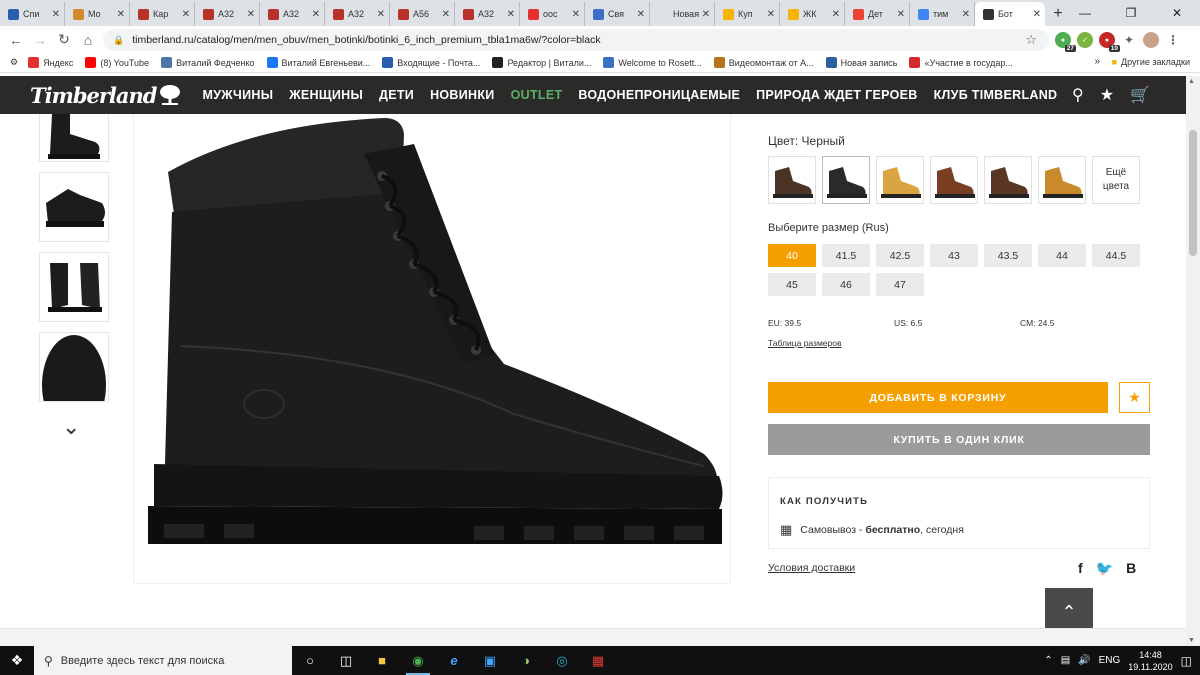  I want to click on favorites-star-icon: ★, so click(1107, 95).